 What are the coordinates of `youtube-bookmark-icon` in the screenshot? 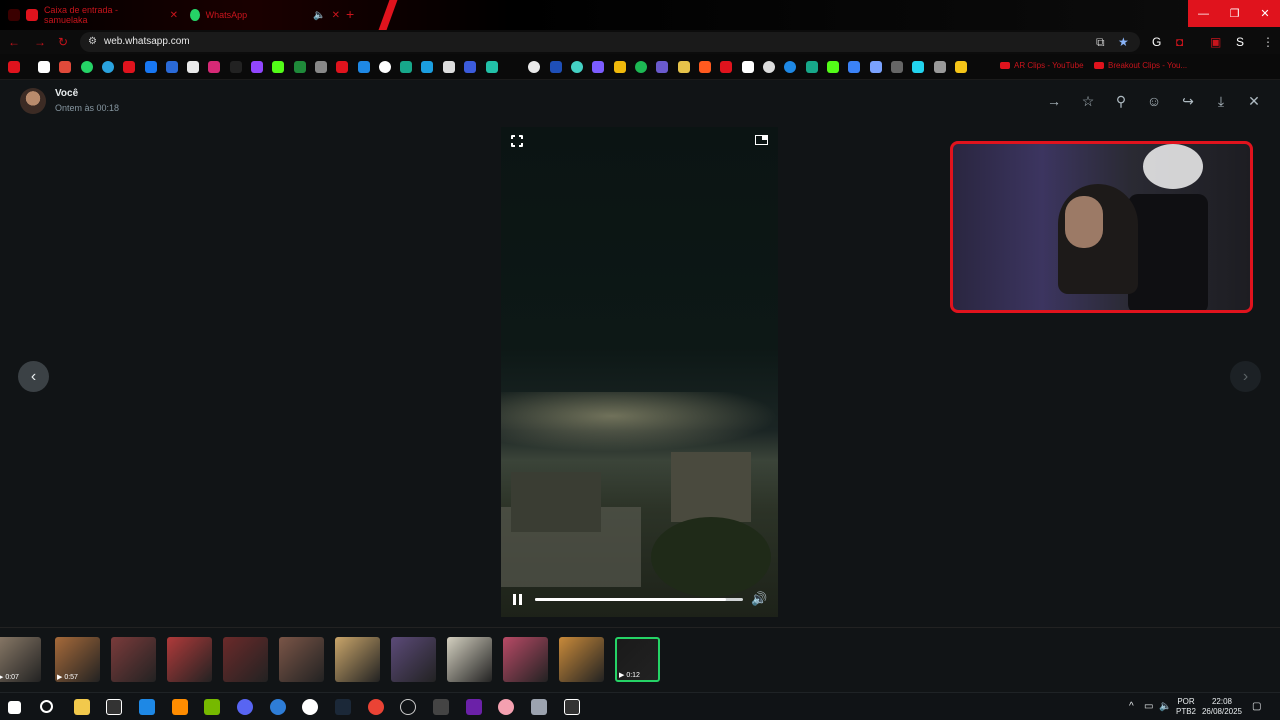 It's located at (129, 67).